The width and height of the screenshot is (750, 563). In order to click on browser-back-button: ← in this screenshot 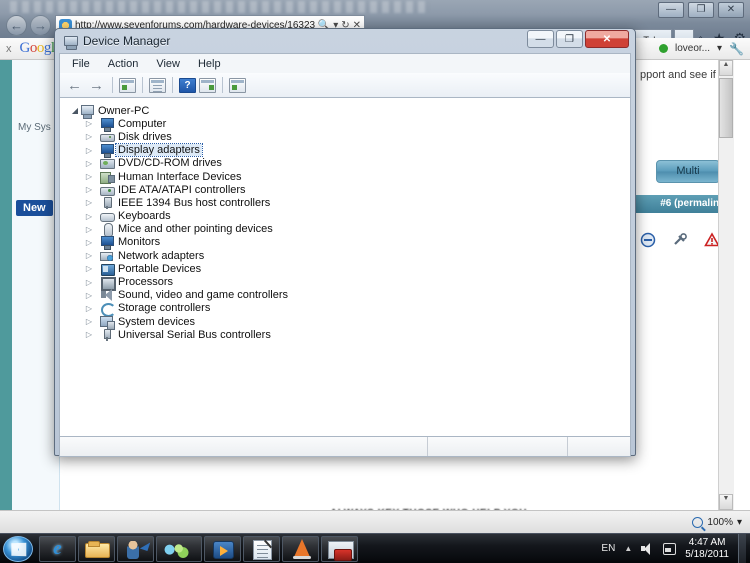, I will do `click(16, 25)`.